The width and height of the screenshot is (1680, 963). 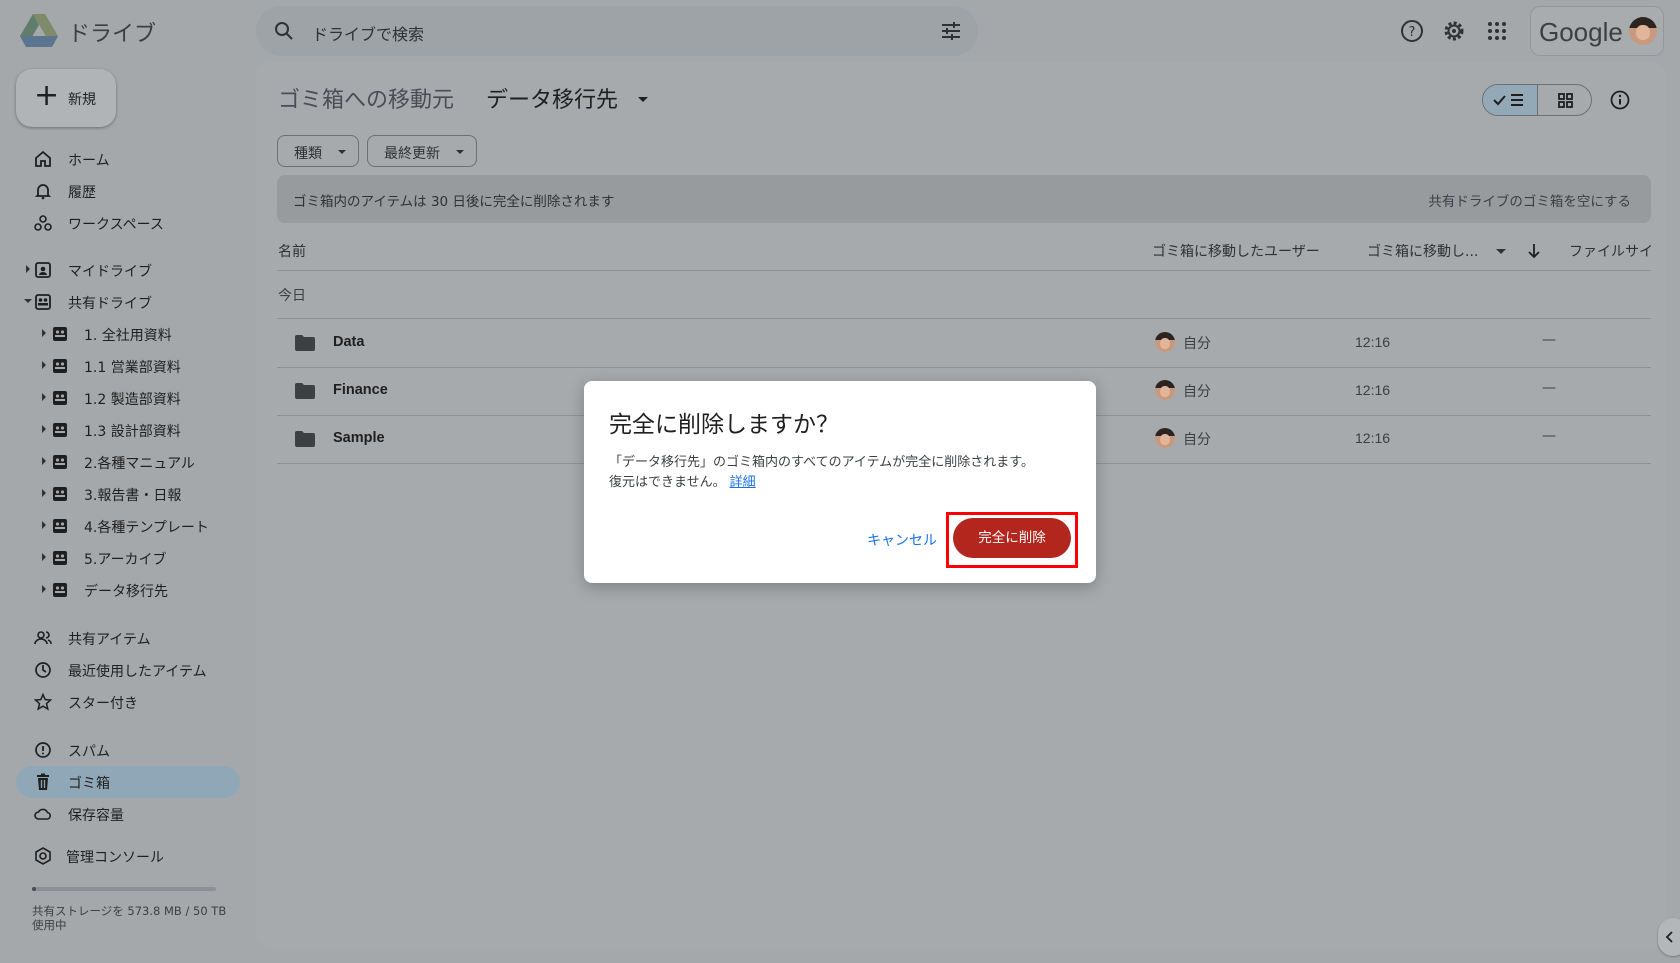 I want to click on sidebar-item-shared-with-me: 共有アイテム, so click(x=128, y=638).